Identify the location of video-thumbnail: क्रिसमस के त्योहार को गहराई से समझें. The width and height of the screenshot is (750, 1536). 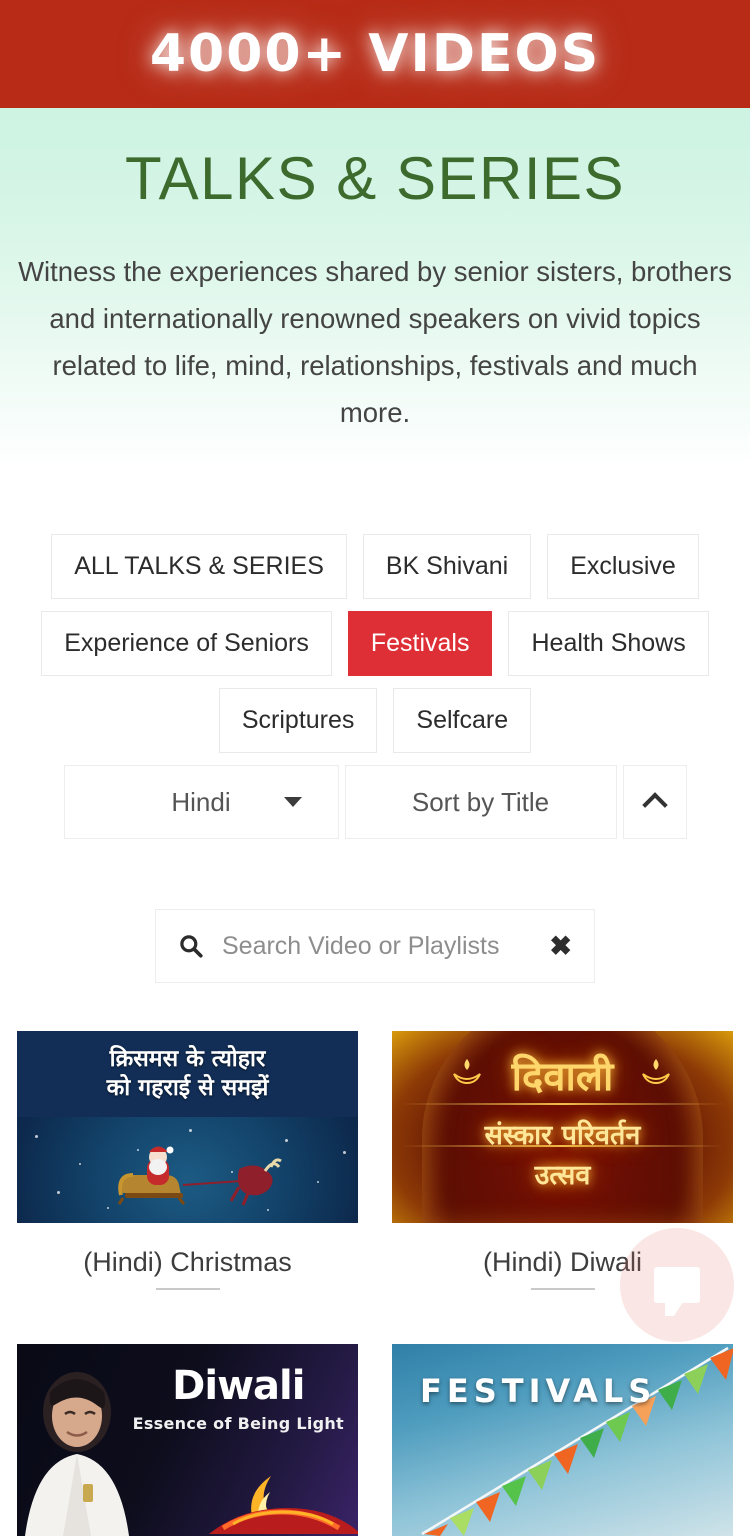
(187, 1127).